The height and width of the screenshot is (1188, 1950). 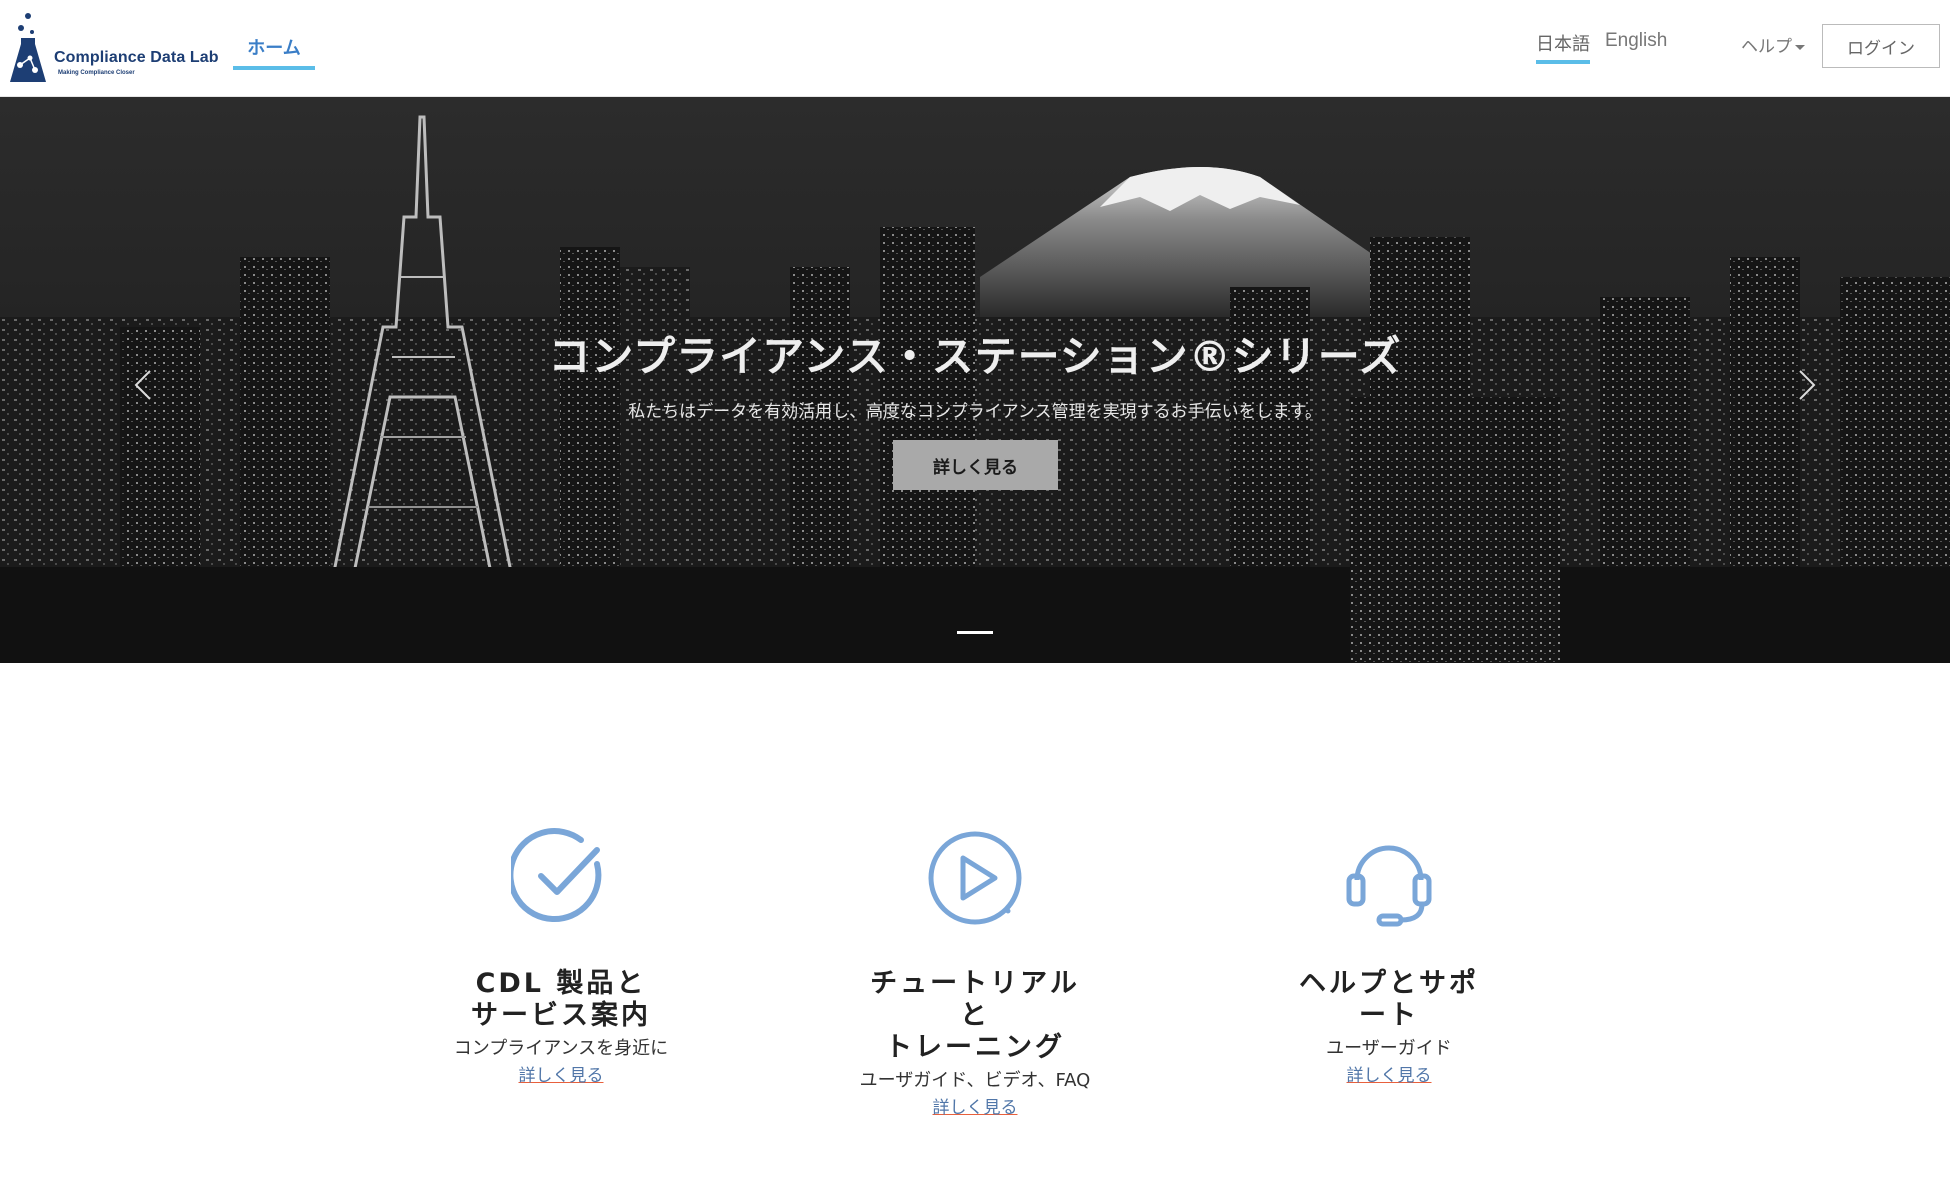 What do you see at coordinates (1389, 886) in the screenshot?
I see `headset-icon` at bounding box center [1389, 886].